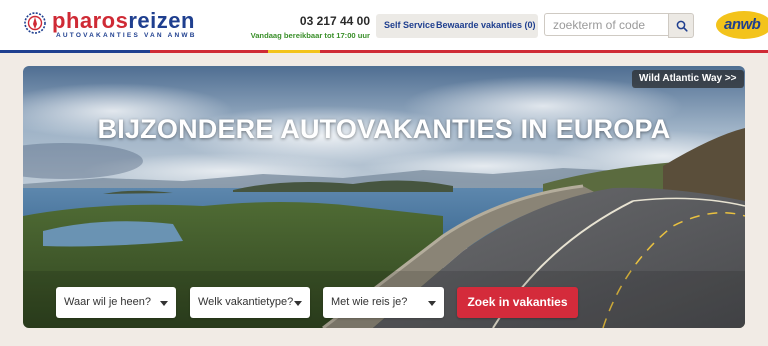 This screenshot has width=768, height=346. I want to click on holiday-type-select: Welk vakantietype?, so click(250, 302).